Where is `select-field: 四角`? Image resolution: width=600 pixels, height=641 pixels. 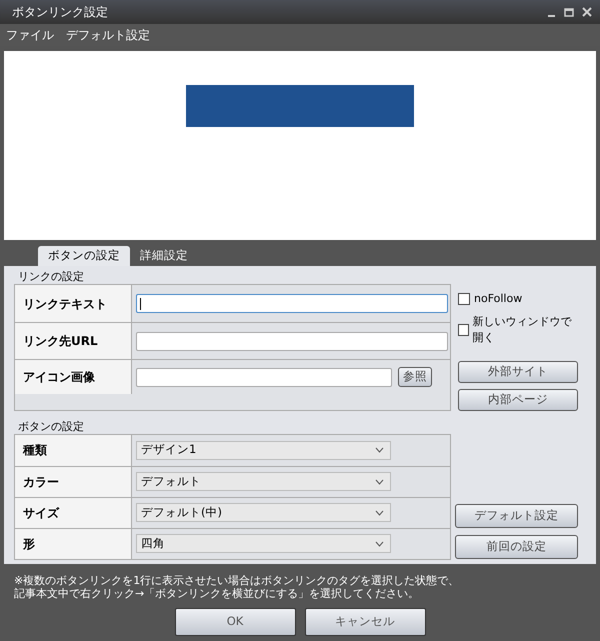
select-field: 四角 is located at coordinates (263, 543).